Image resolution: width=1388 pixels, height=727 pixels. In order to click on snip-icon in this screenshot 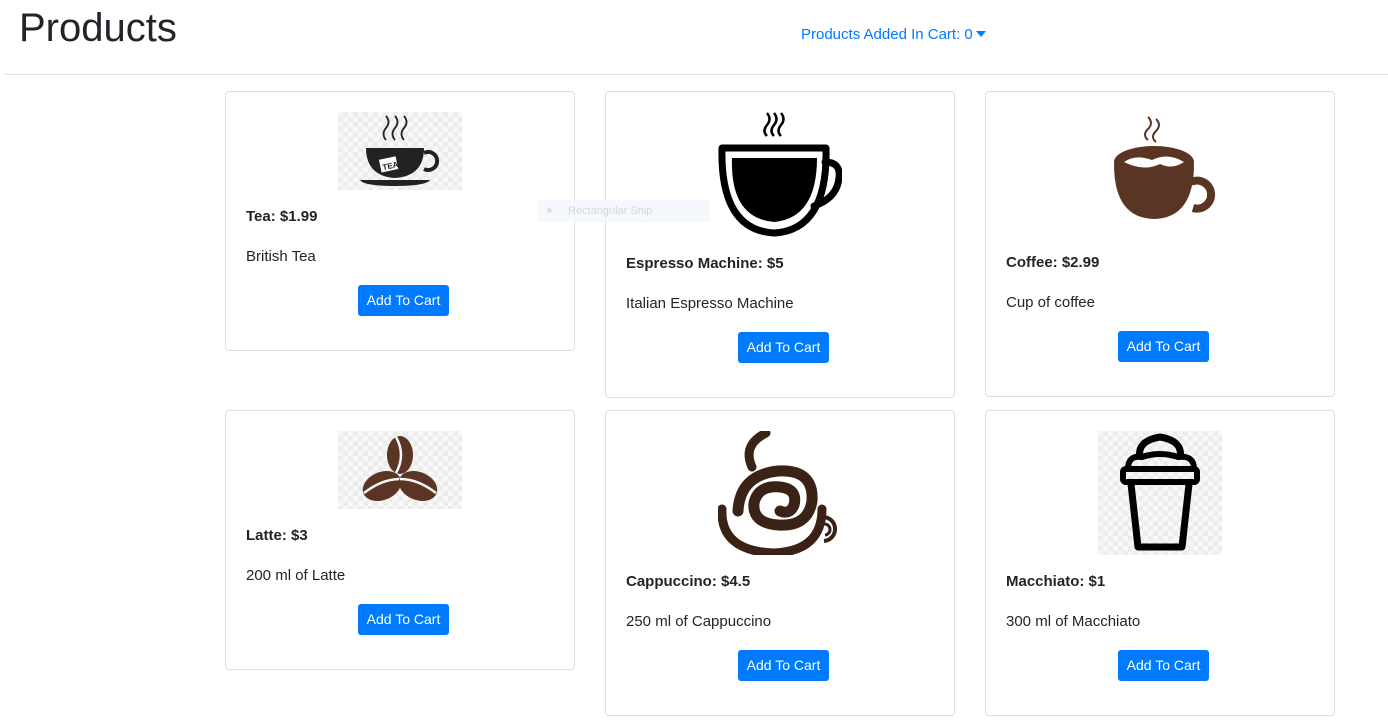, I will do `click(549, 210)`.